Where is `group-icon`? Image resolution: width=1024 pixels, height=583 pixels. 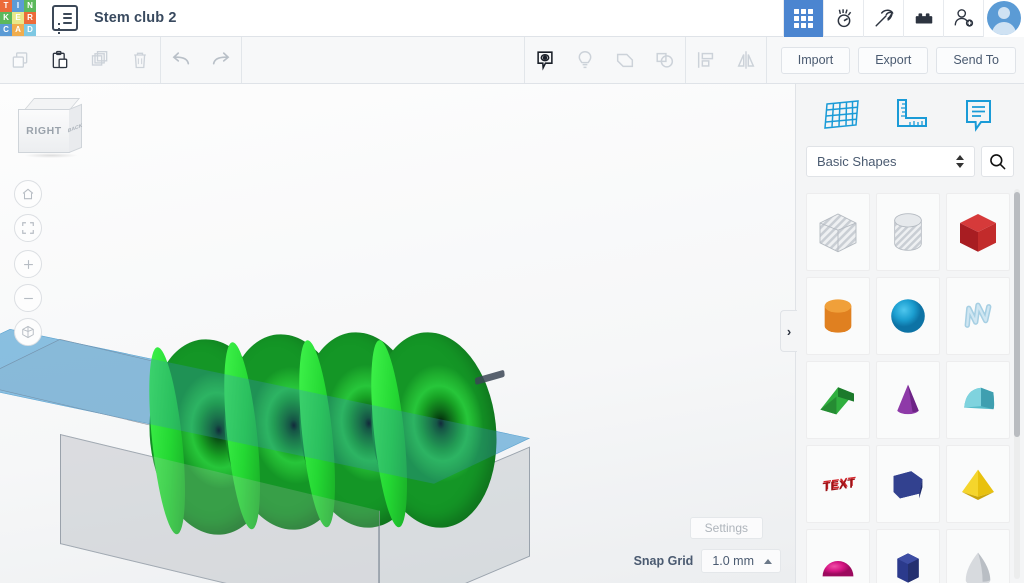 group-icon is located at coordinates (625, 60).